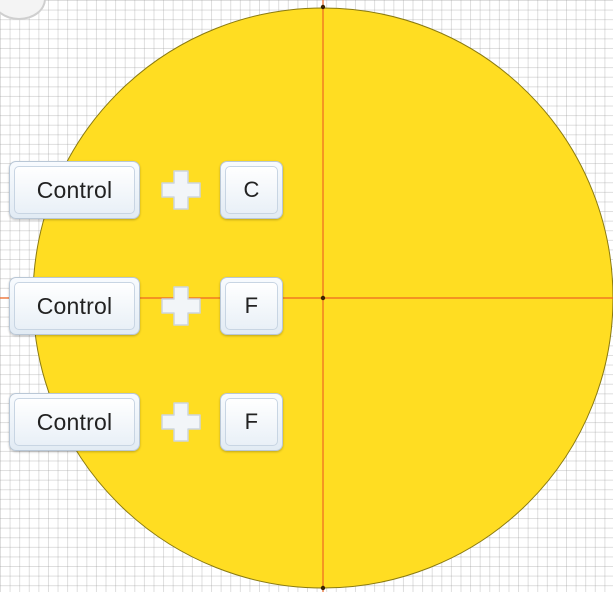  I want to click on shortcut-overlay-2: Control F, so click(146, 306).